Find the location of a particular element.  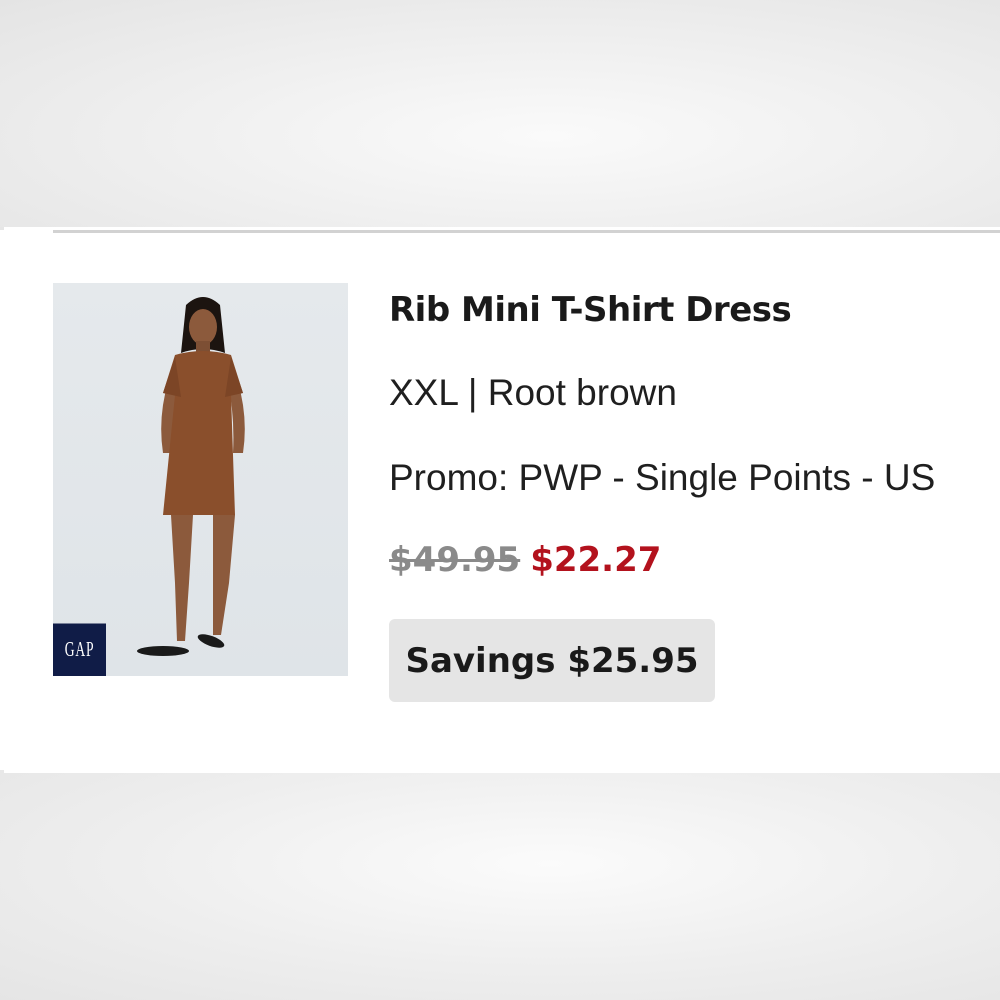

product-image: GAP is located at coordinates (200, 479).